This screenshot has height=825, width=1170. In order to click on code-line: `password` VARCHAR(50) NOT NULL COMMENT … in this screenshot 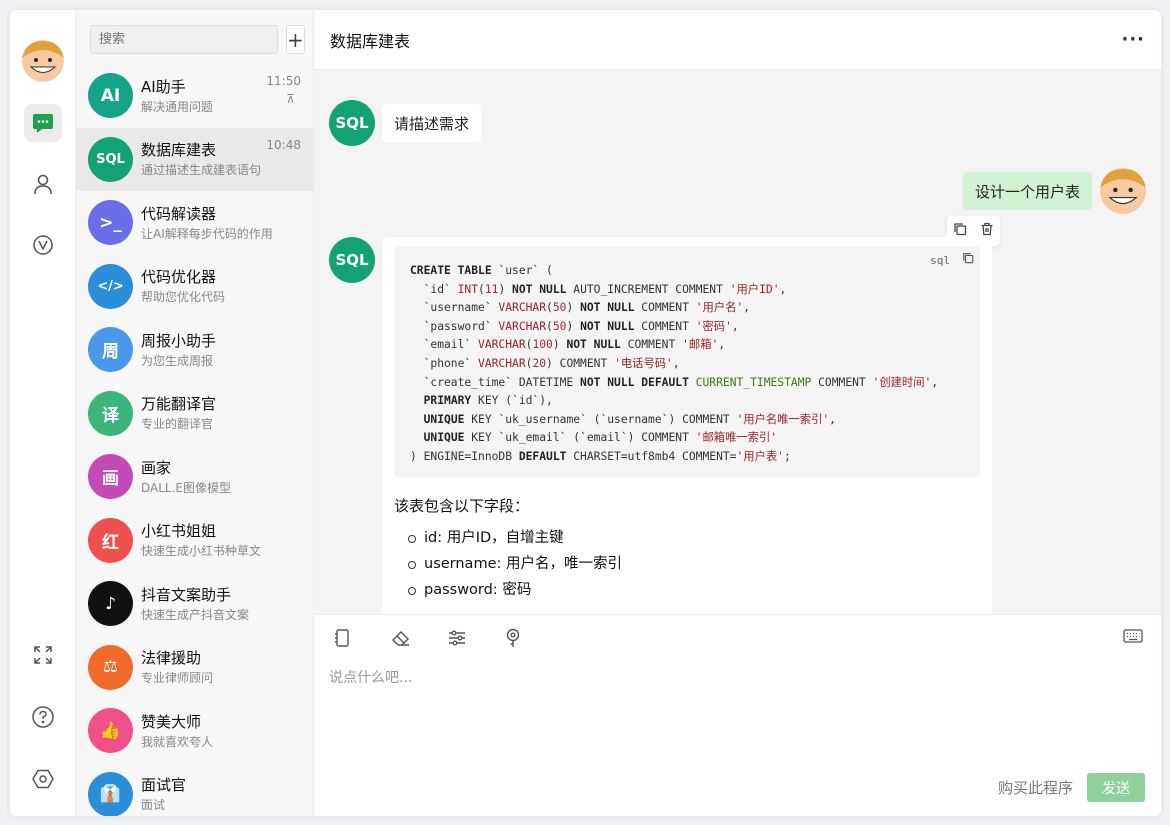, I will do `click(574, 326)`.